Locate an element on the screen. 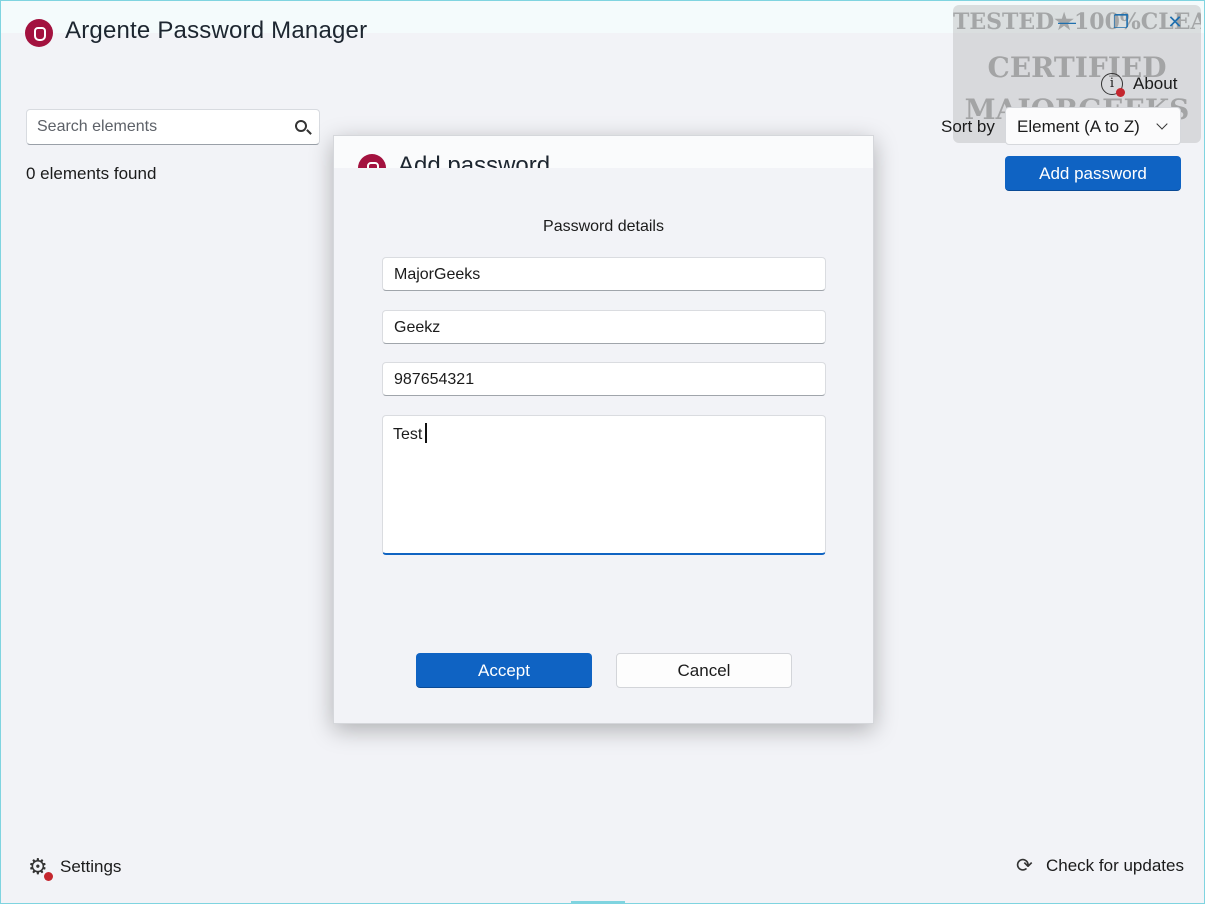 The height and width of the screenshot is (904, 1205). settings-button: ⚙ Settings is located at coordinates (75, 868).